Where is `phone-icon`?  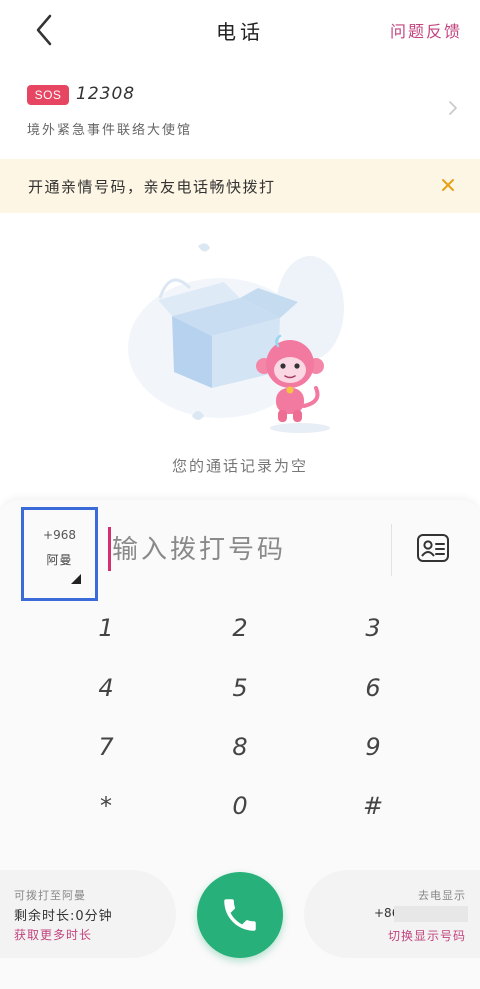
phone-icon is located at coordinates (240, 915).